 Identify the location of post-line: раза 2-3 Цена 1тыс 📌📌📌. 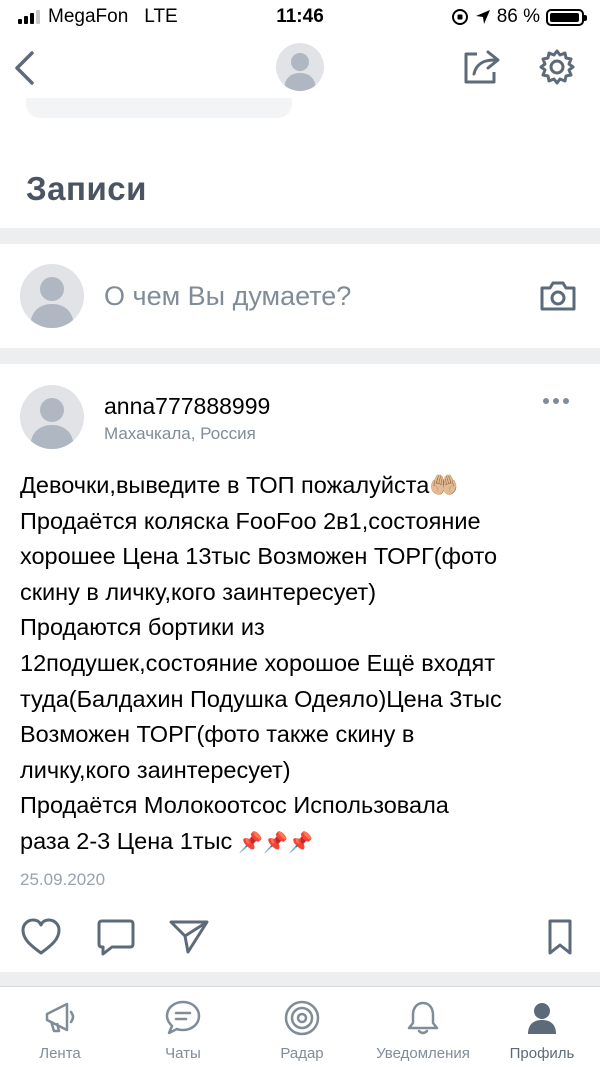
(305, 843).